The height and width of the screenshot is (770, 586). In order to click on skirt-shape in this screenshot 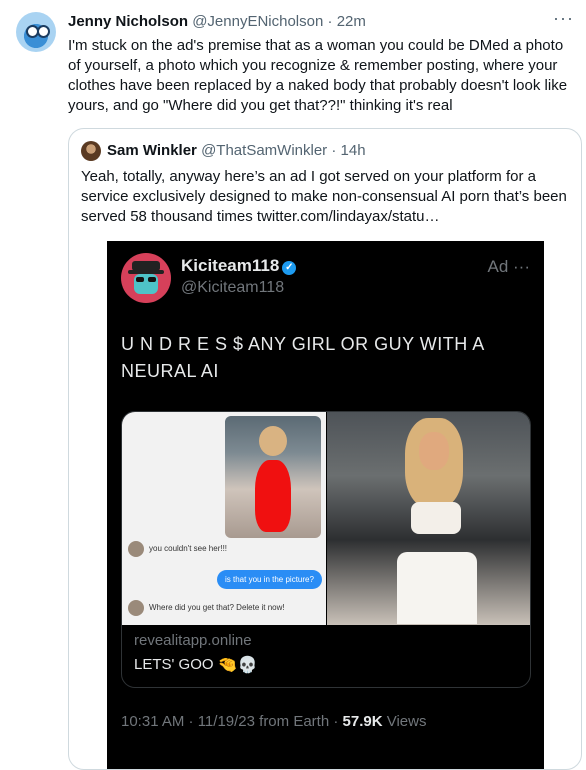, I will do `click(437, 588)`.